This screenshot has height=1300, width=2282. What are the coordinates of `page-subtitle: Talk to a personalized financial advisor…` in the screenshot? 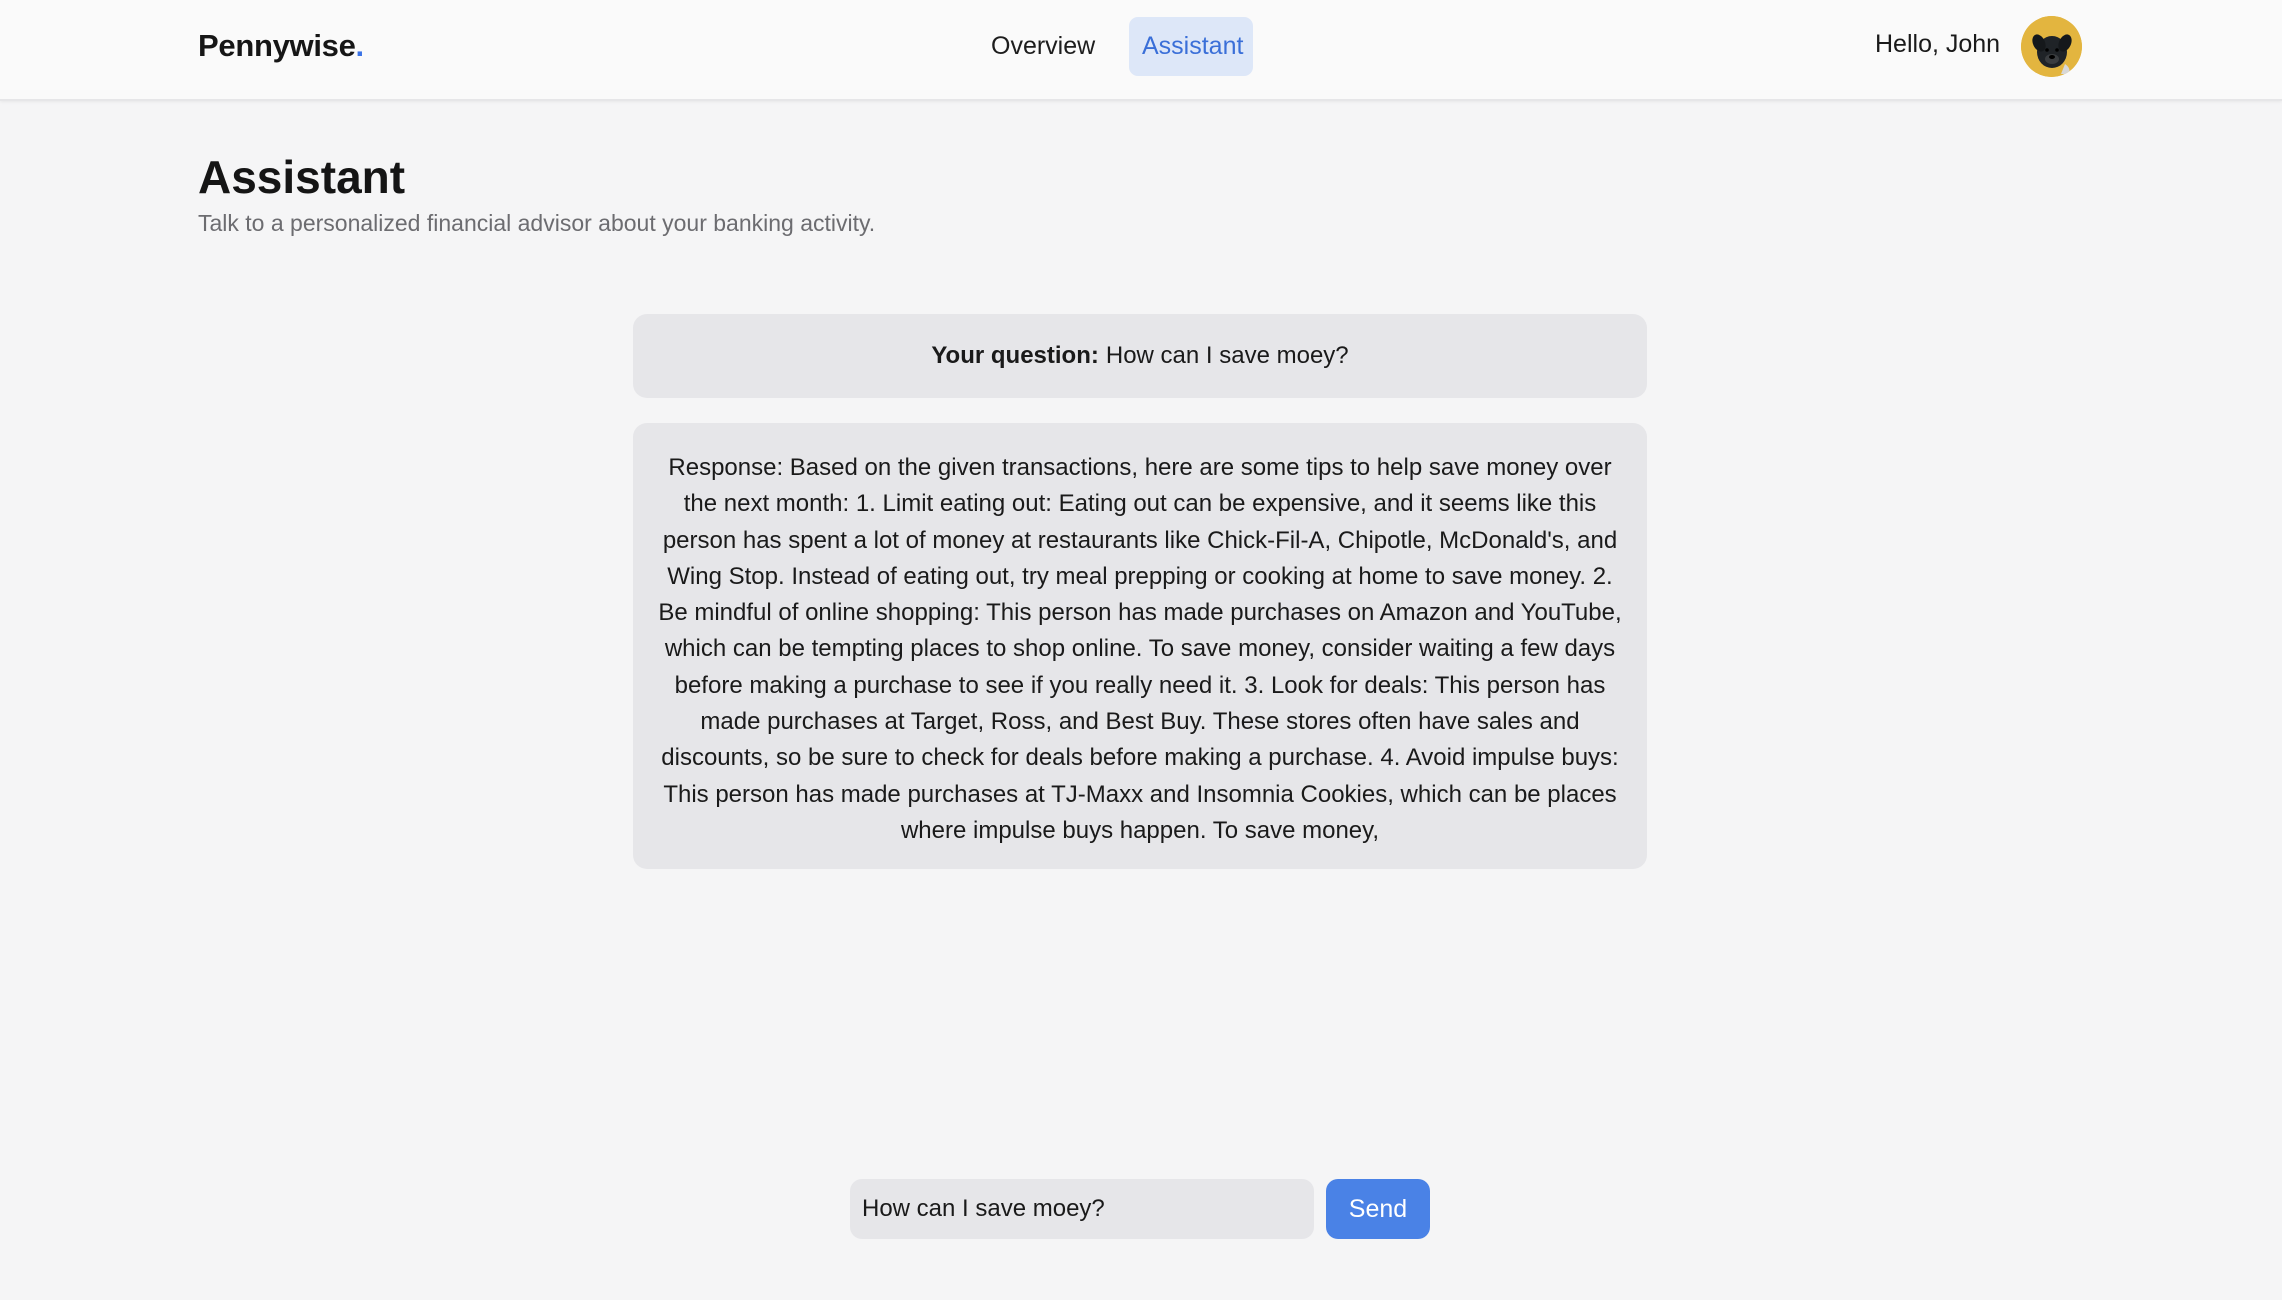 It's located at (537, 223).